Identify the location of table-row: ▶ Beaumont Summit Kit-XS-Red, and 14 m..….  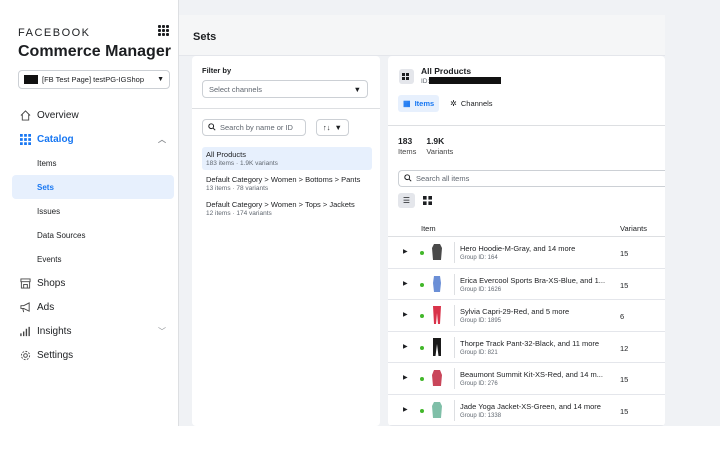
(526, 379).